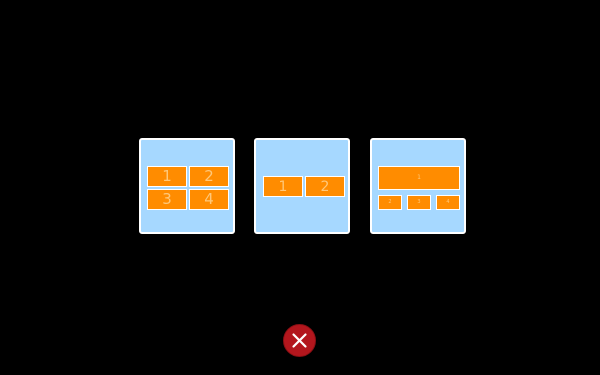 This screenshot has width=600, height=375. I want to click on close-icon, so click(299, 340).